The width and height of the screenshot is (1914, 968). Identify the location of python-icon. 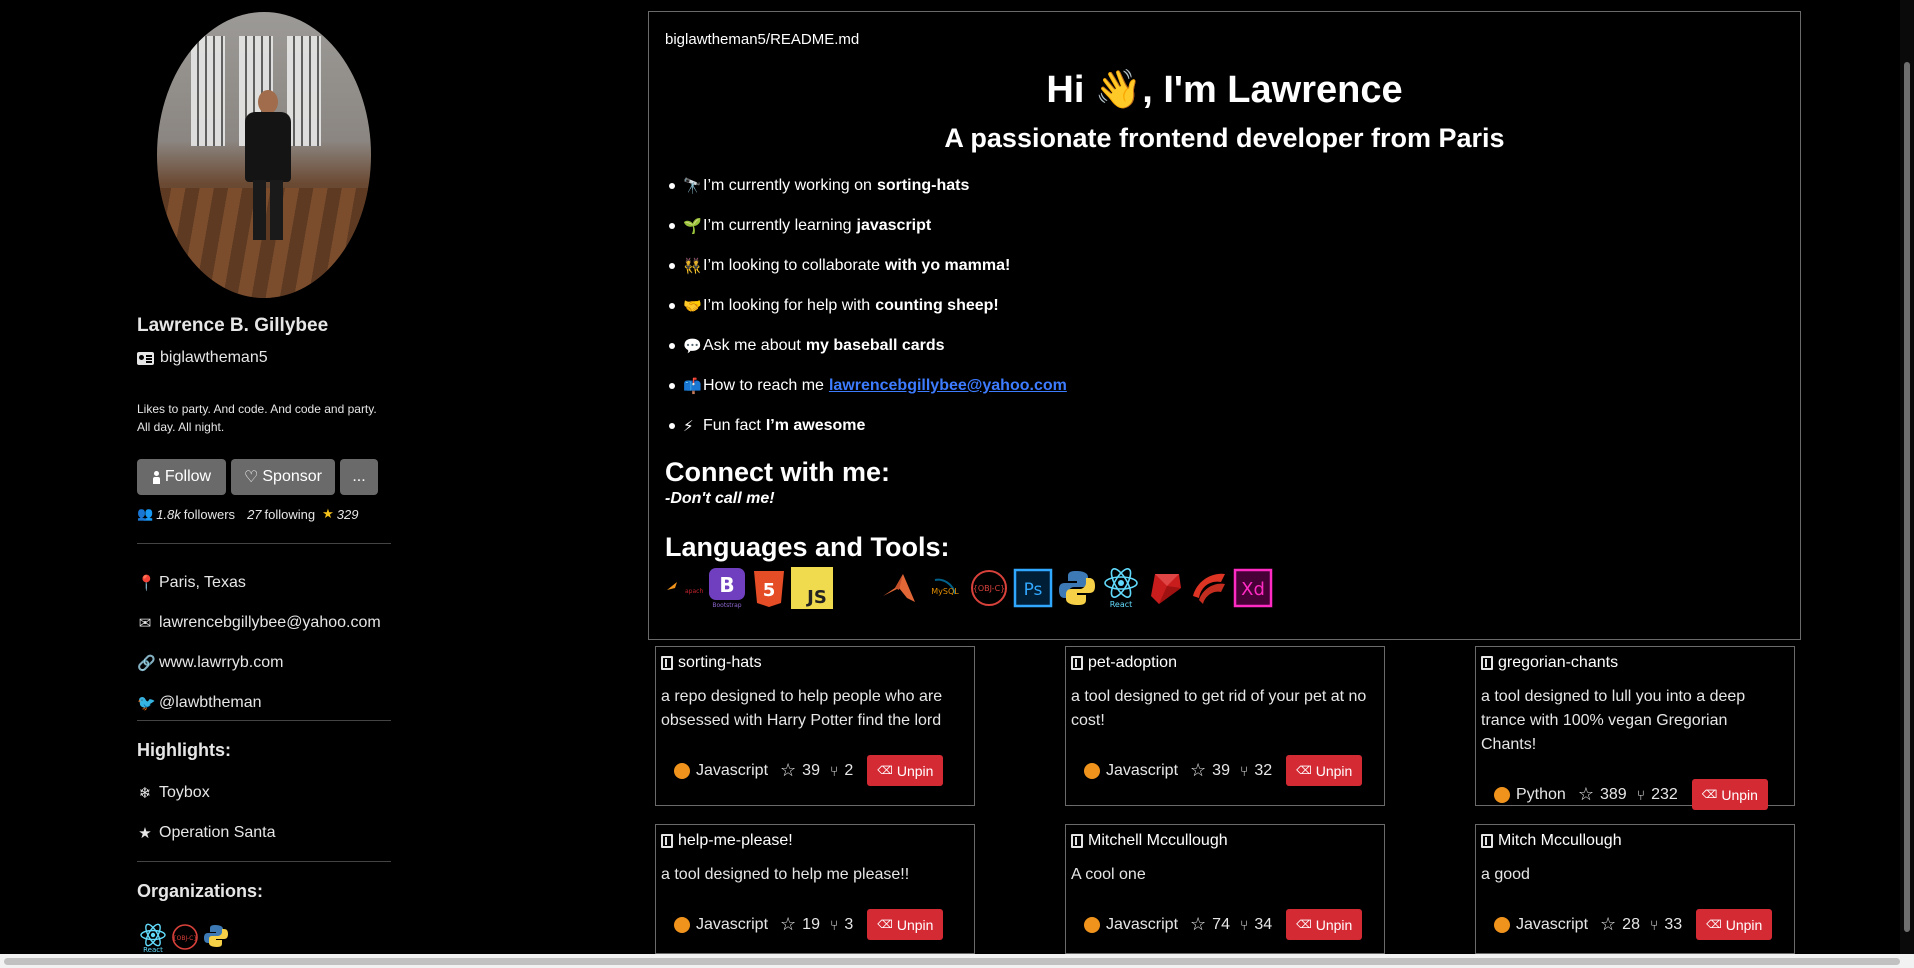
(1077, 588).